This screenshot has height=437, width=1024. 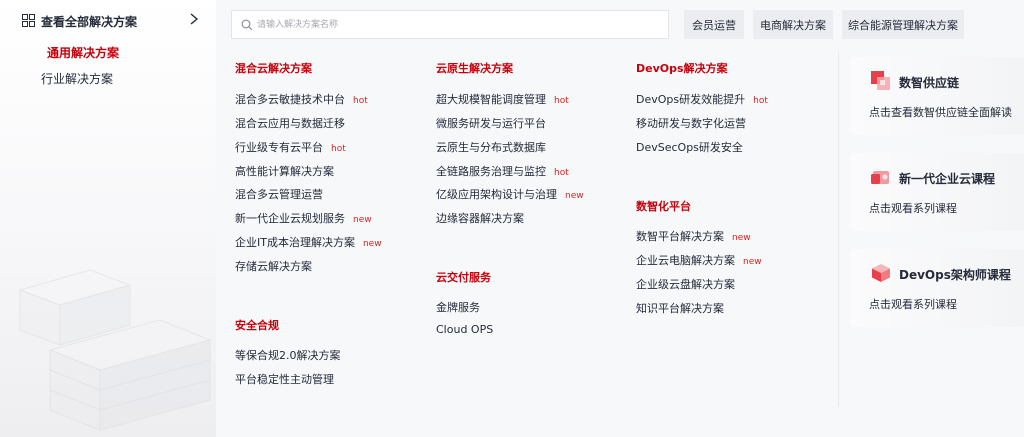 What do you see at coordinates (937, 192) in the screenshot?
I see `promo-card-enterprise-cloud-course: 新一代企业云课程 点击观看系列课程` at bounding box center [937, 192].